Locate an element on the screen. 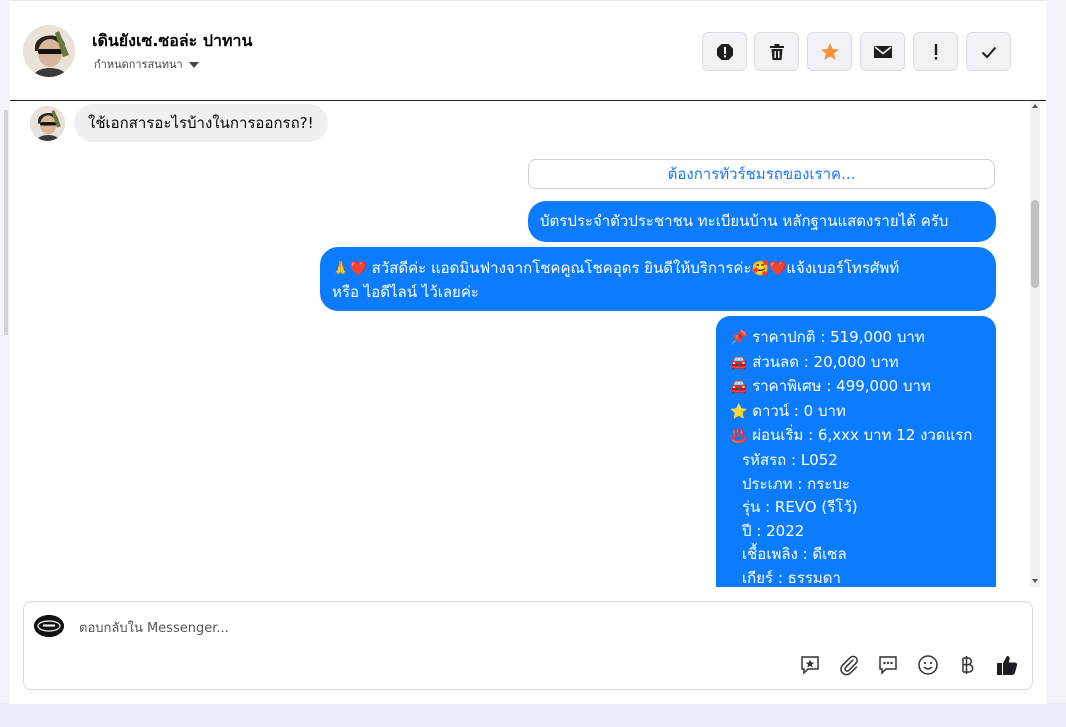 This screenshot has width=1066, height=727. star-button is located at coordinates (829, 51).